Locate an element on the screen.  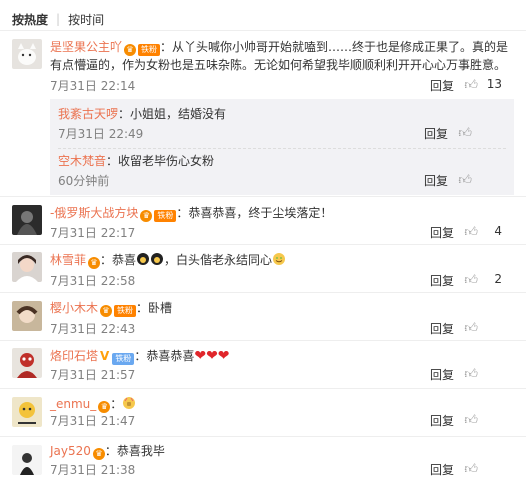
comment-meta: 7月31日 21:57 回复 👍︎ is located at coordinates (282, 375).